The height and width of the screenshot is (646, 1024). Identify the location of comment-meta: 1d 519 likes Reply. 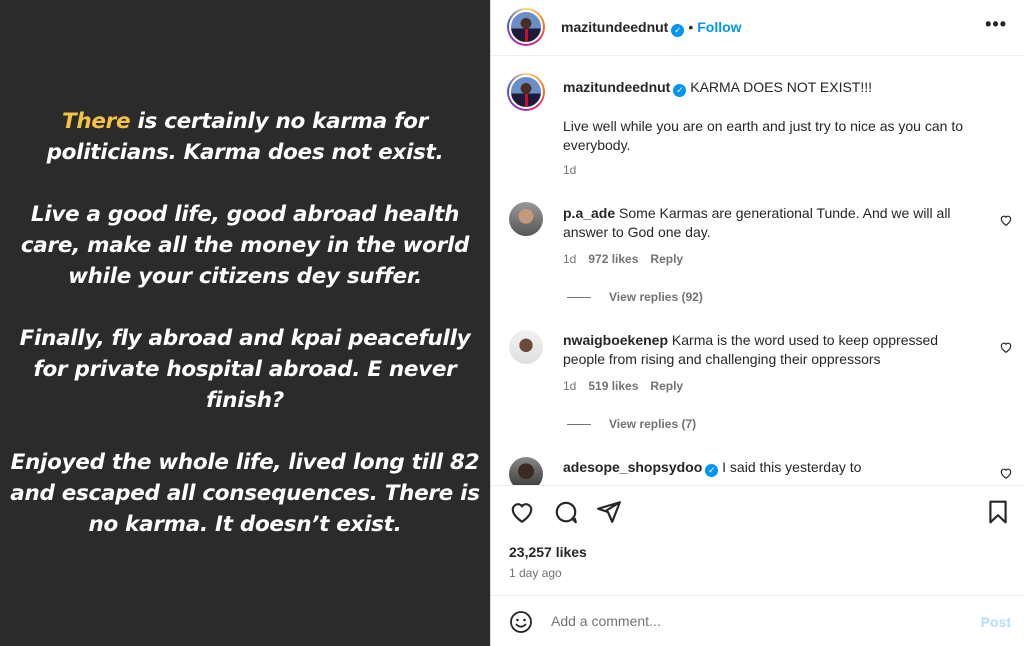
(623, 386).